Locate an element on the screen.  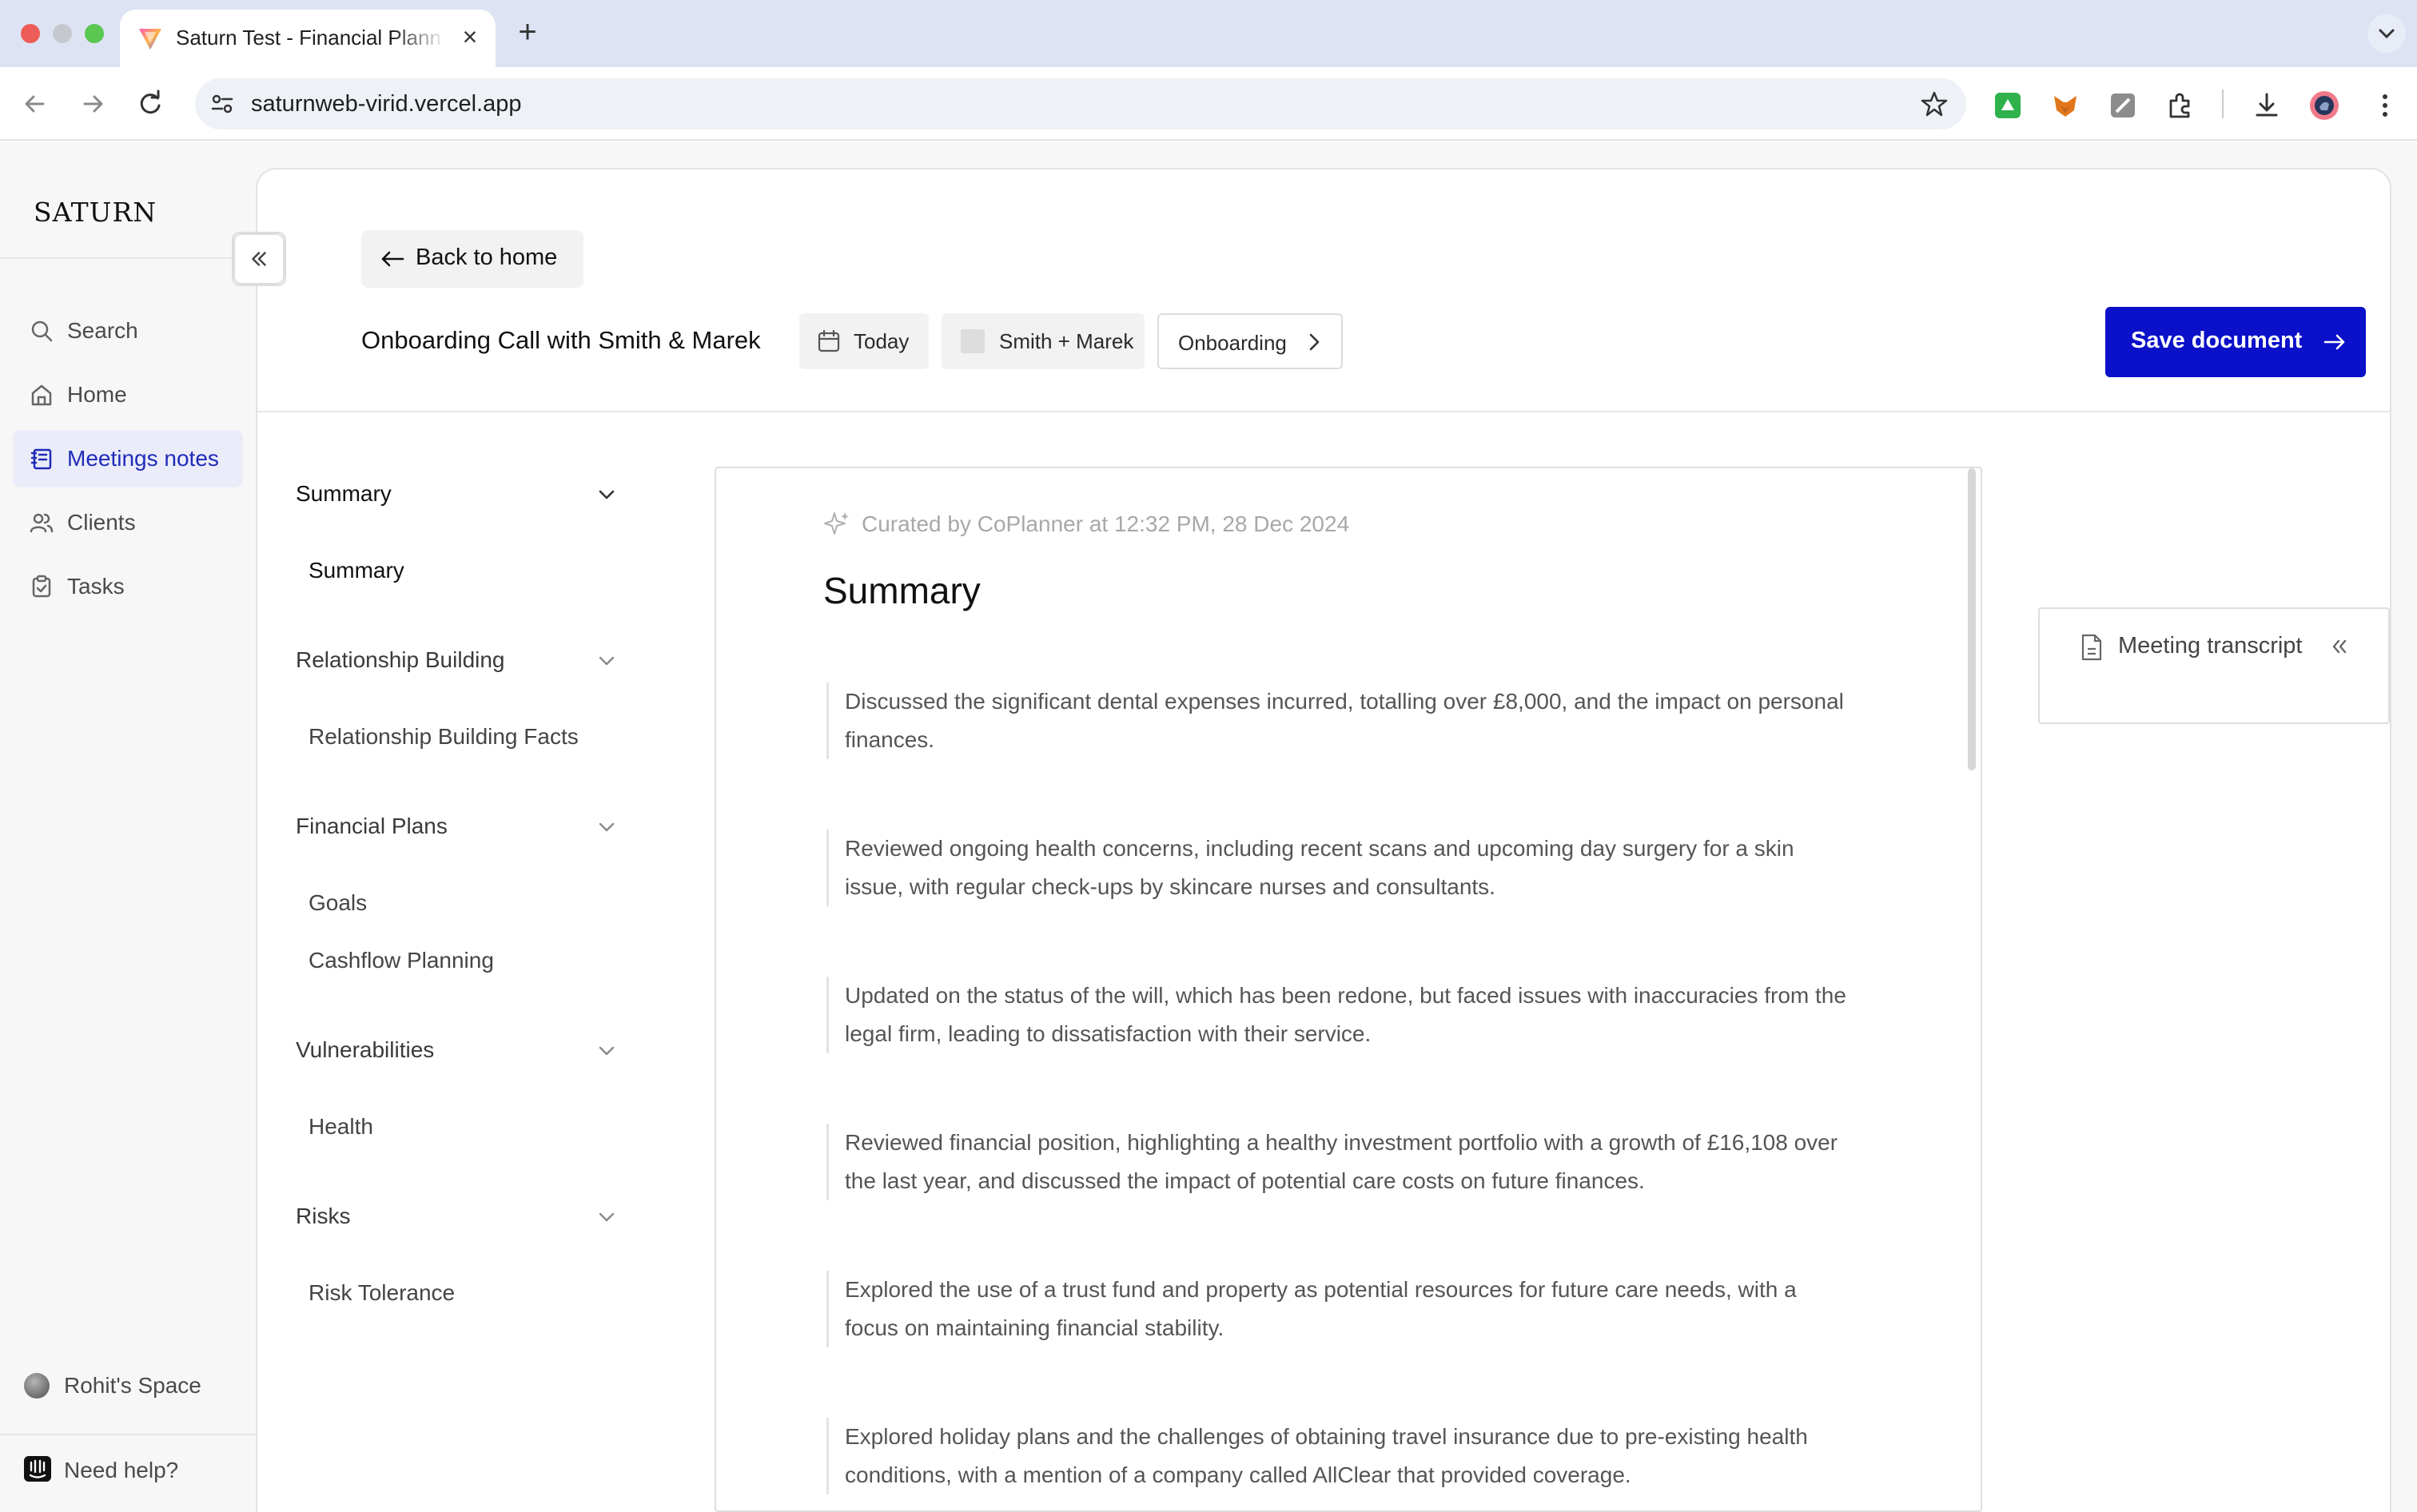
tasks-icon is located at coordinates (41, 586).